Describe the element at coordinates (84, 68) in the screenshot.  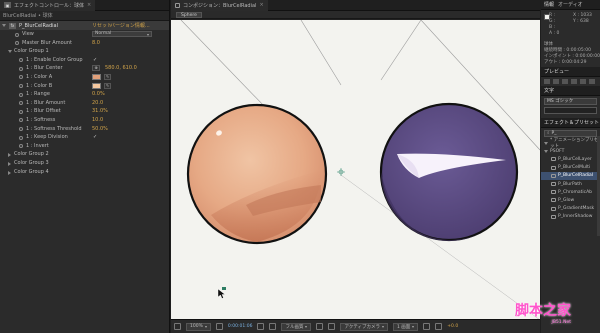
I see `param-row: 1 : Blur Center 580.0, 610.0 ⊕` at that location.